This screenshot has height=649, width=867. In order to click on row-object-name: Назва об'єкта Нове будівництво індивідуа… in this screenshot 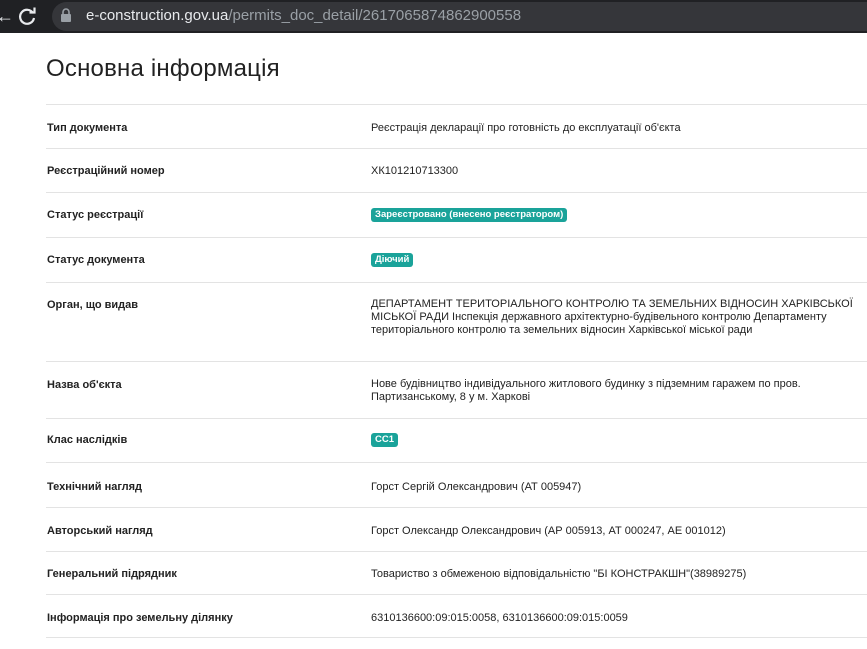, I will do `click(456, 389)`.